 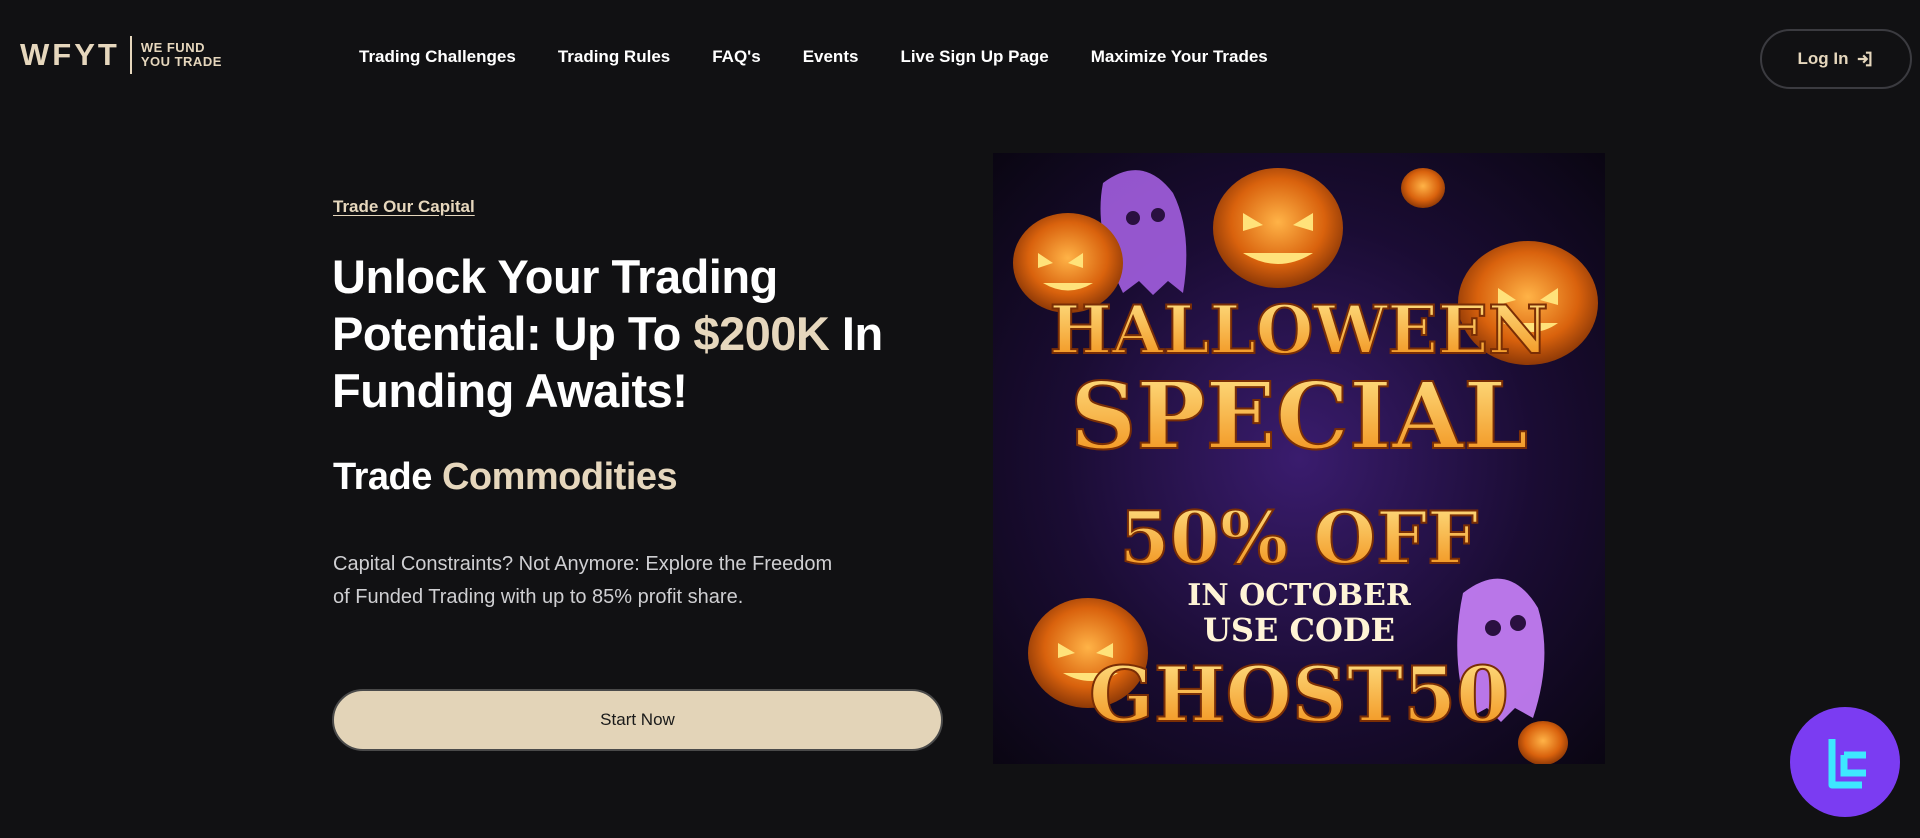 I want to click on start-now-label: Start Now, so click(x=637, y=719).